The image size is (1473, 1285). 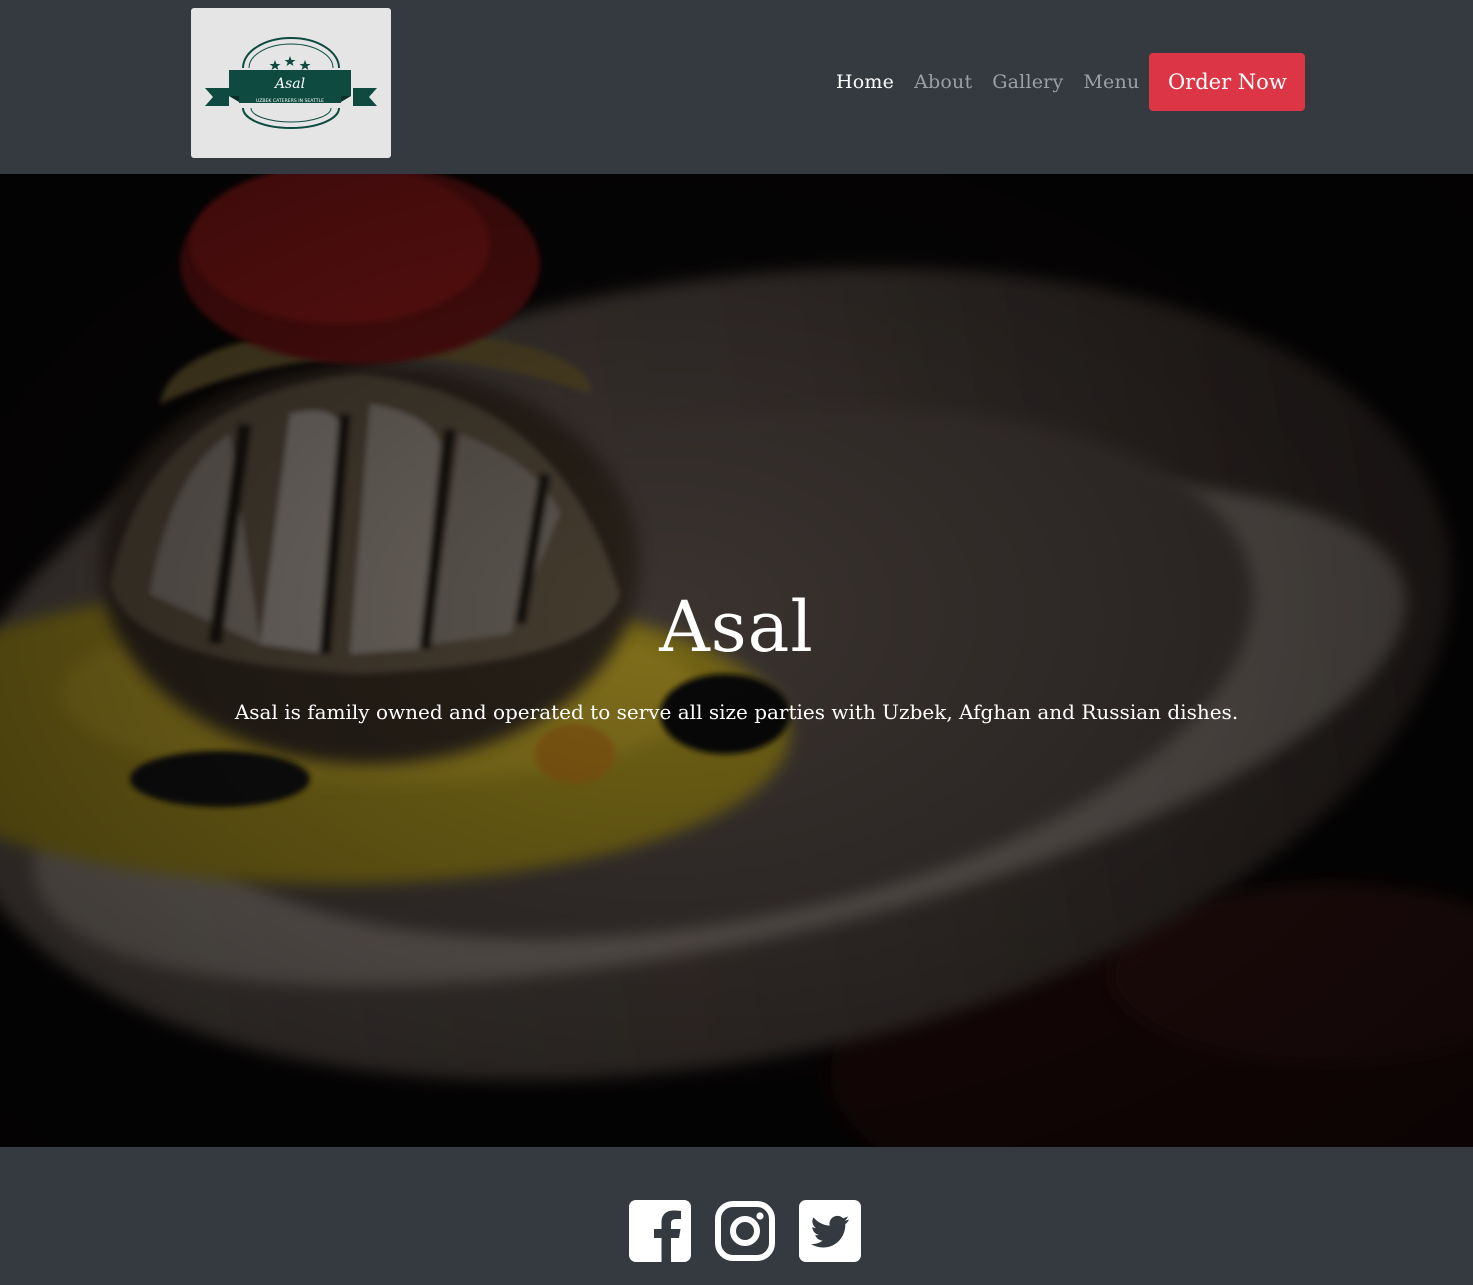 I want to click on order-now-button: Order Now, so click(x=1227, y=82).